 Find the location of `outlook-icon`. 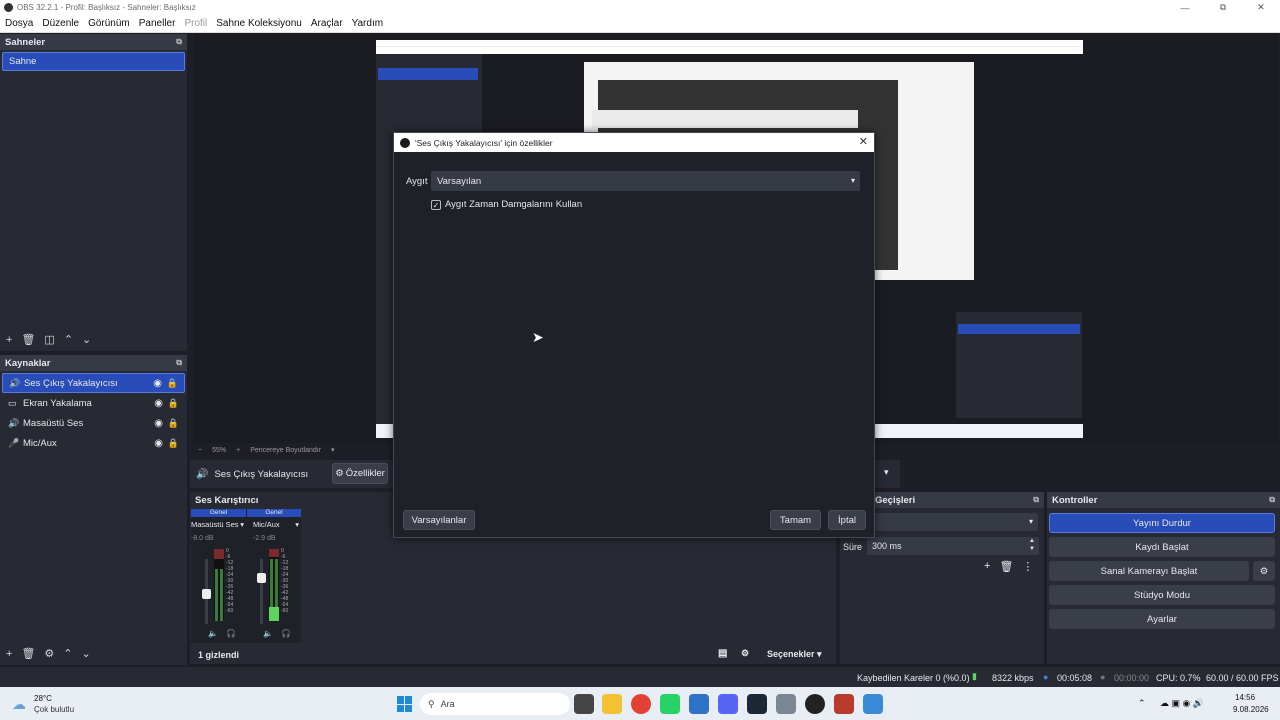

outlook-icon is located at coordinates (699, 704).